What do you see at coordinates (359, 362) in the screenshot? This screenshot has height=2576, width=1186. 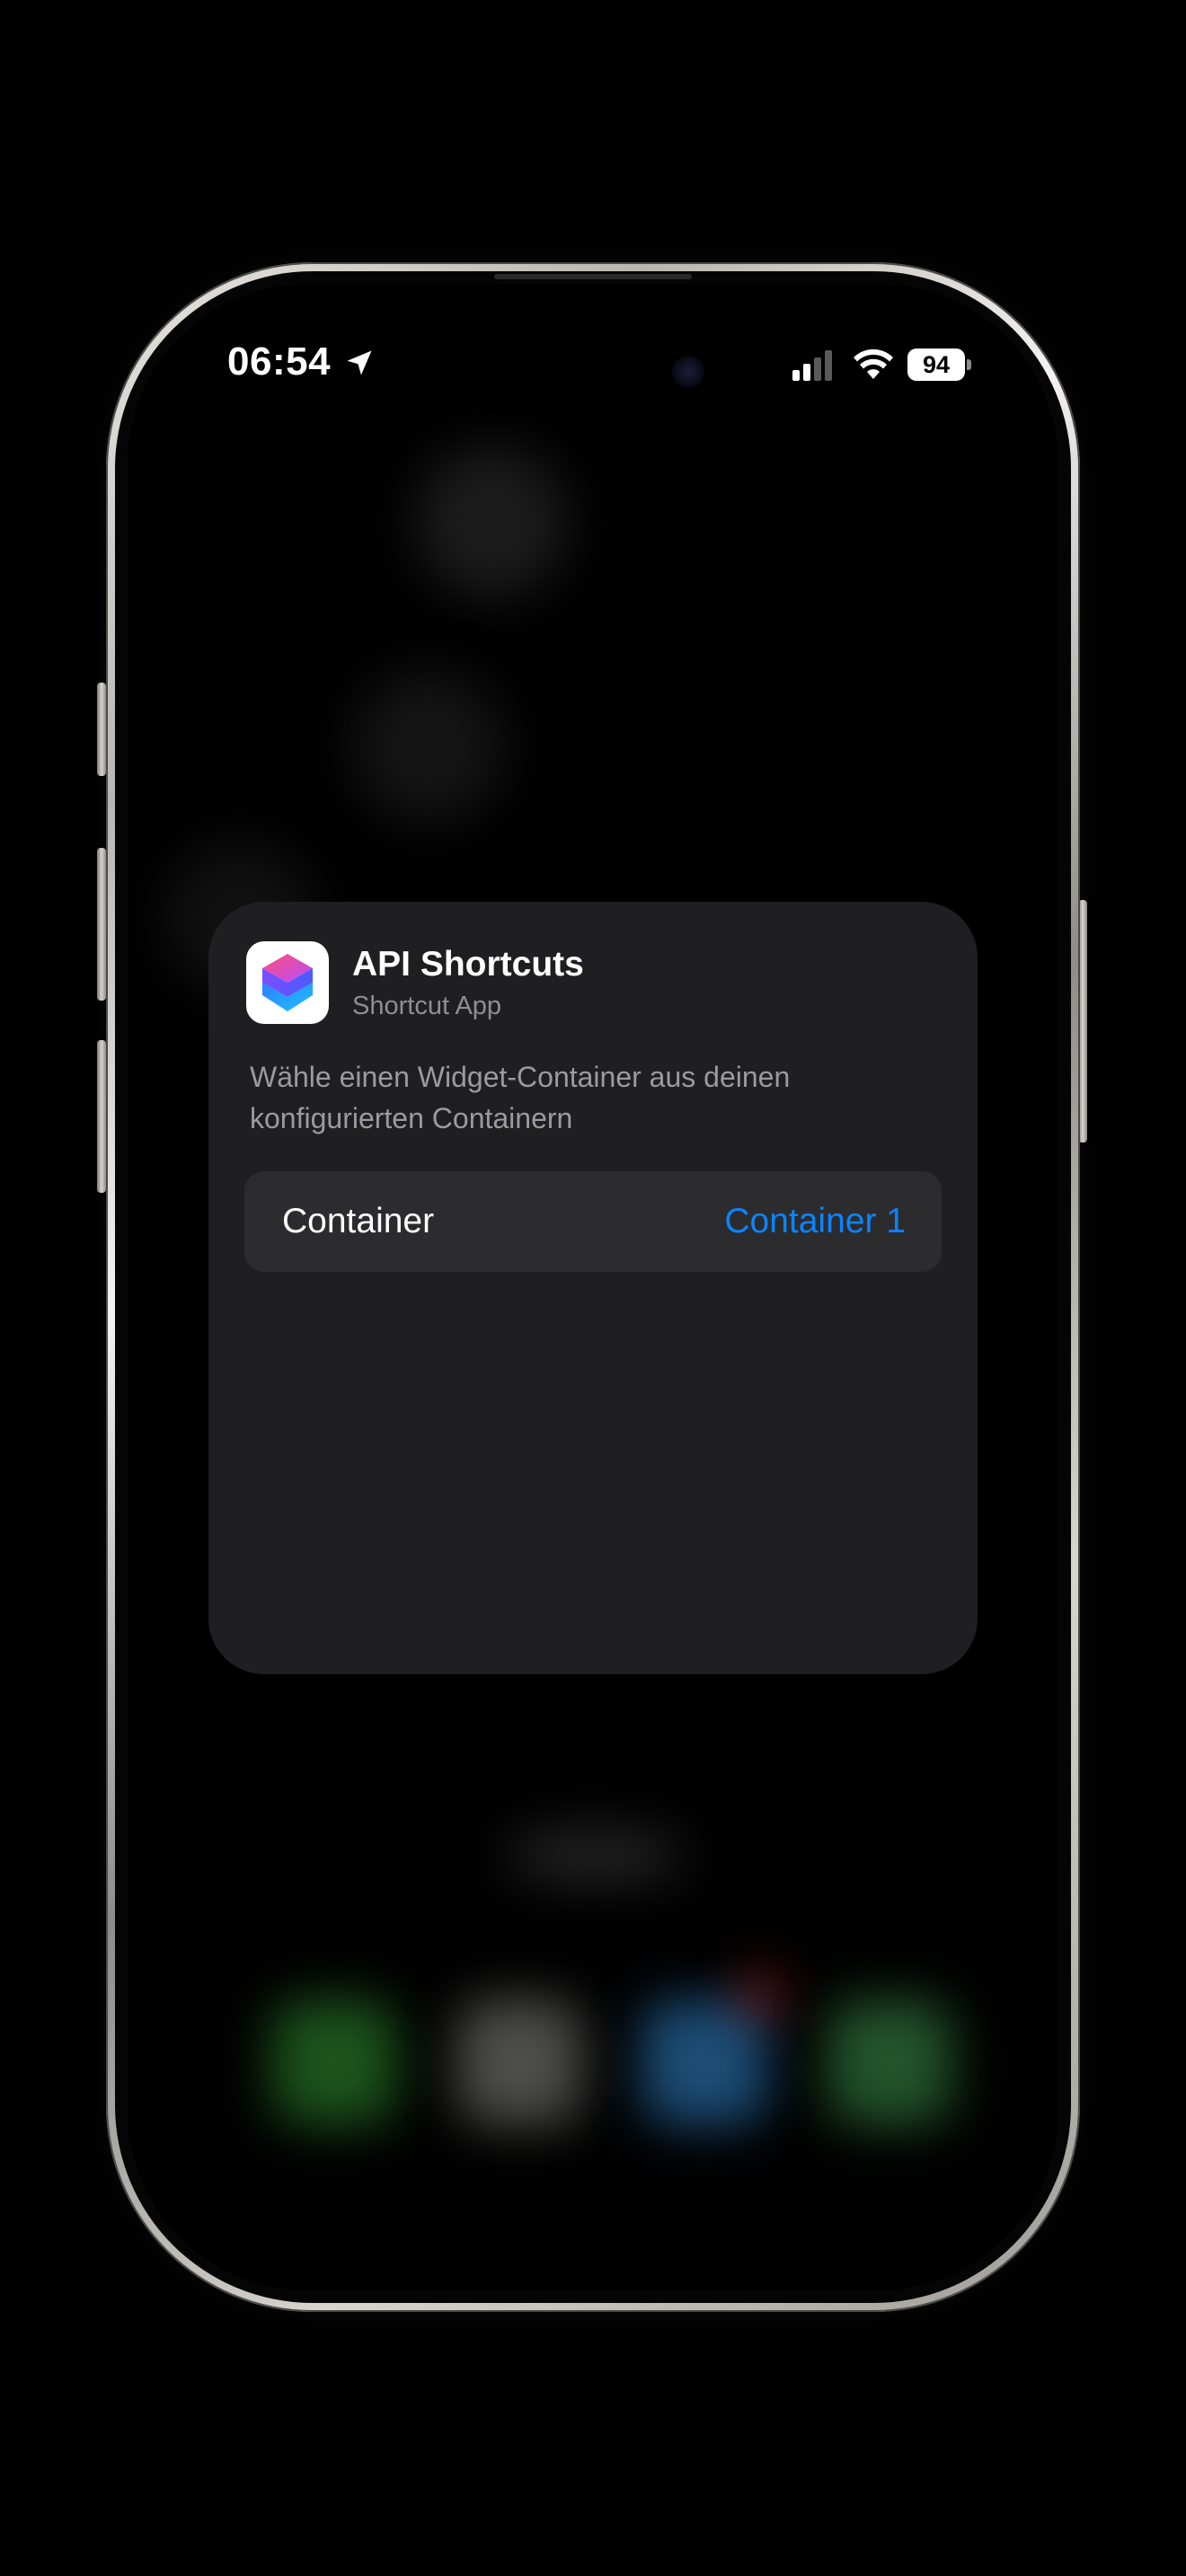 I see `location-arrow-icon` at bounding box center [359, 362].